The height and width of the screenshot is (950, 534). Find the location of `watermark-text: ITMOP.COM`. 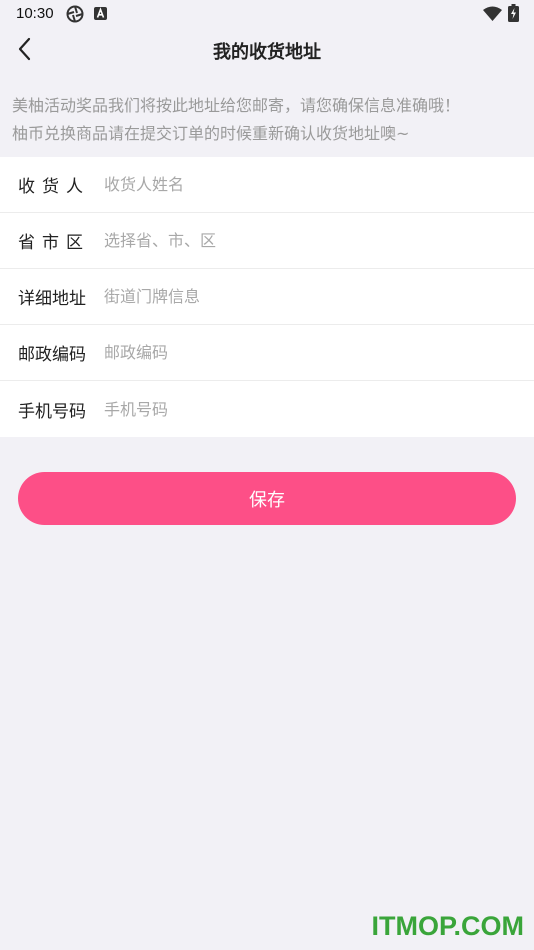

watermark-text: ITMOP.COM is located at coordinates (447, 926).